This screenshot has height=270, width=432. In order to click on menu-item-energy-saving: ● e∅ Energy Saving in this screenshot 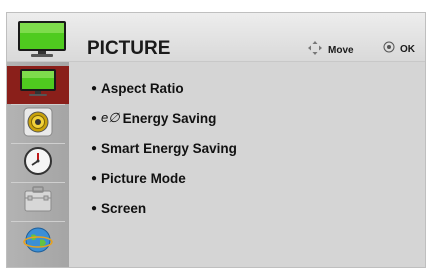, I will do `click(164, 118)`.